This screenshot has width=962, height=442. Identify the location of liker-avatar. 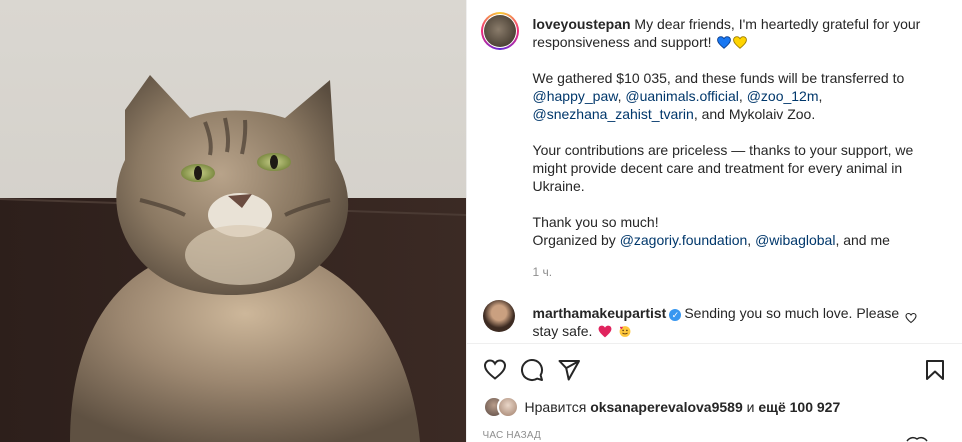
(507, 407).